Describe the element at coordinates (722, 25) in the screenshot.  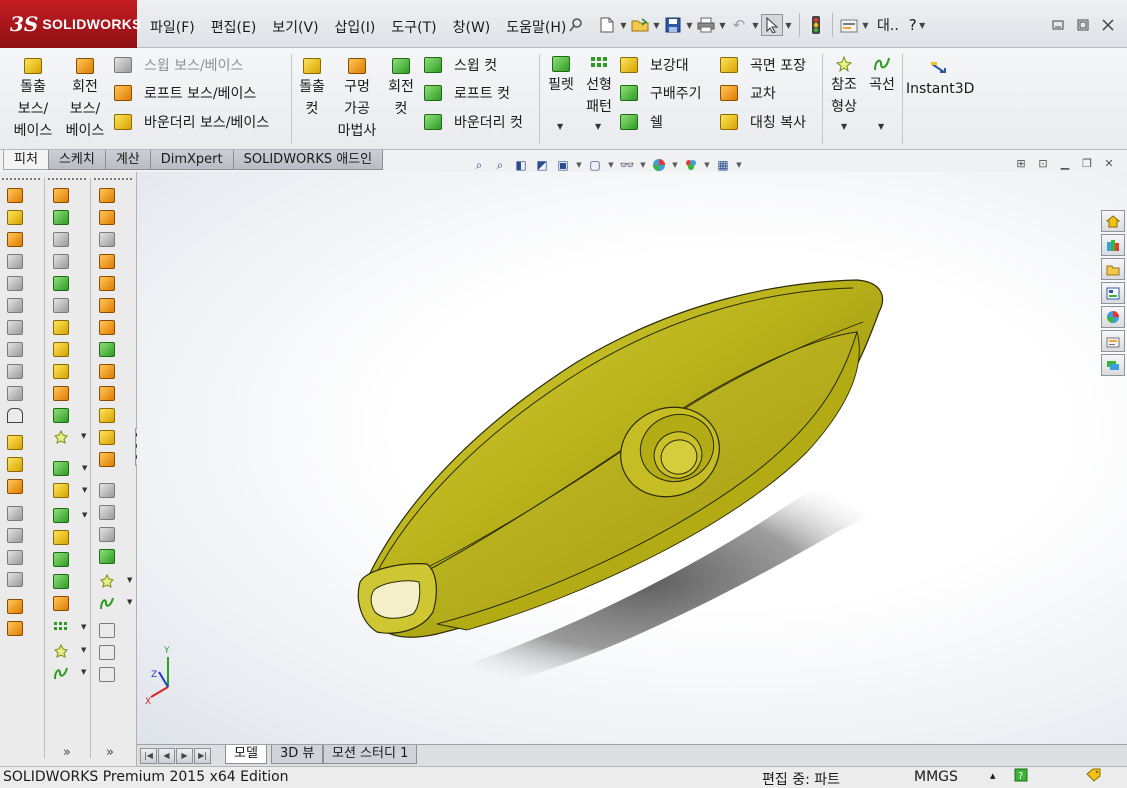
I see `print-dropdown-arrow: ▼` at that location.